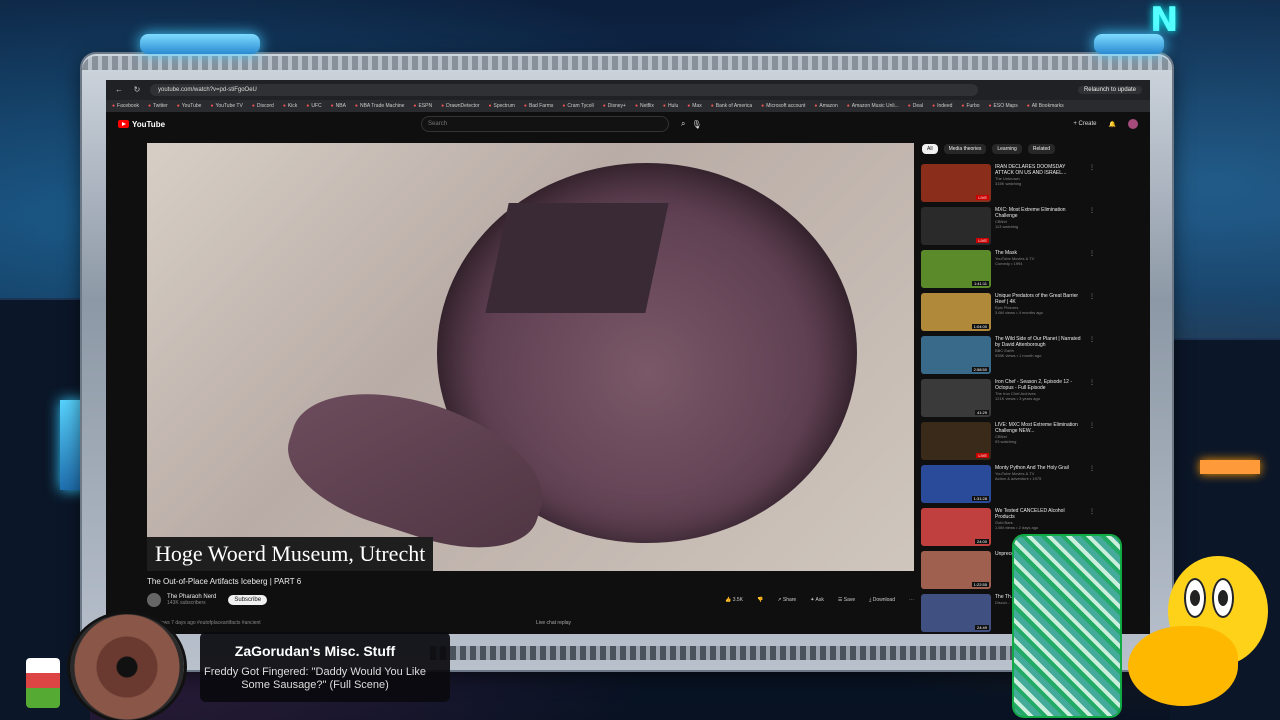 The image size is (1280, 720). Describe the element at coordinates (956, 269) in the screenshot. I see `video-thumbnail: 1:41:11` at that location.